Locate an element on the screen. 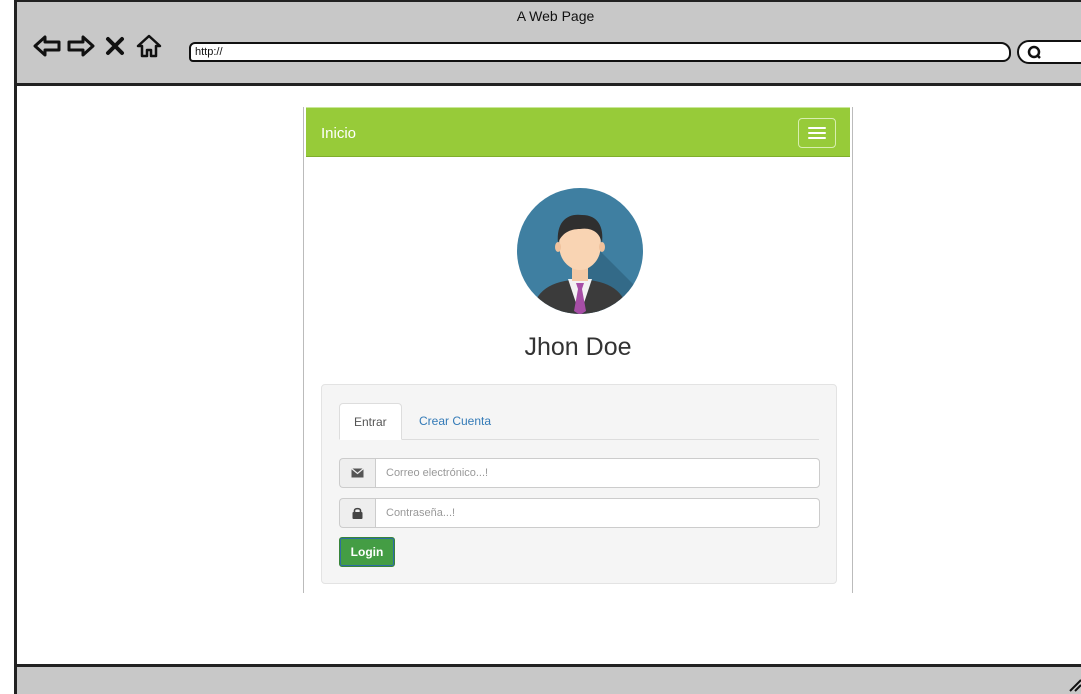  window-title: A Web Page is located at coordinates (555, 16).